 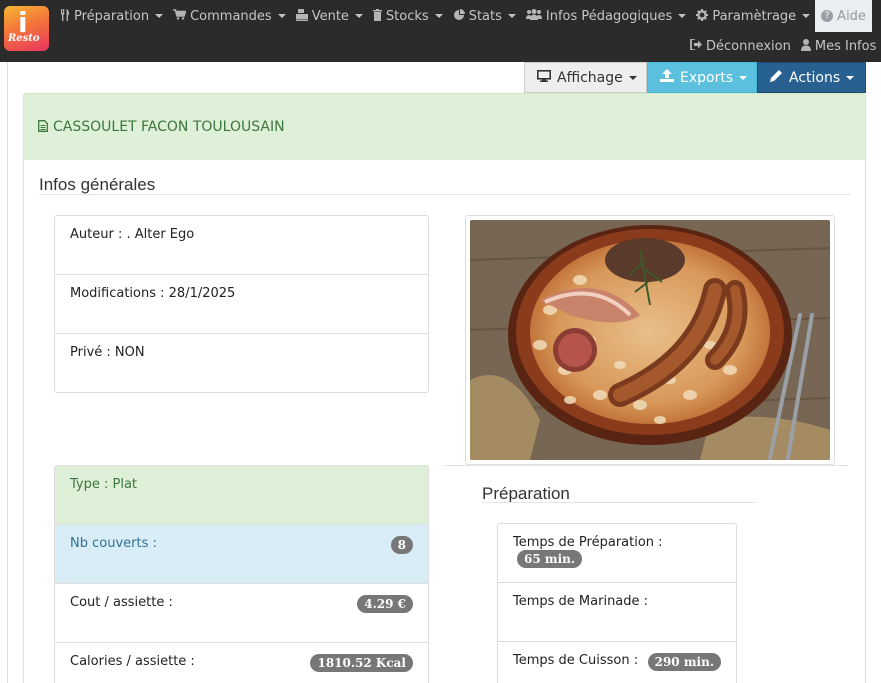 I want to click on preparation-rule, so click(x=619, y=502).